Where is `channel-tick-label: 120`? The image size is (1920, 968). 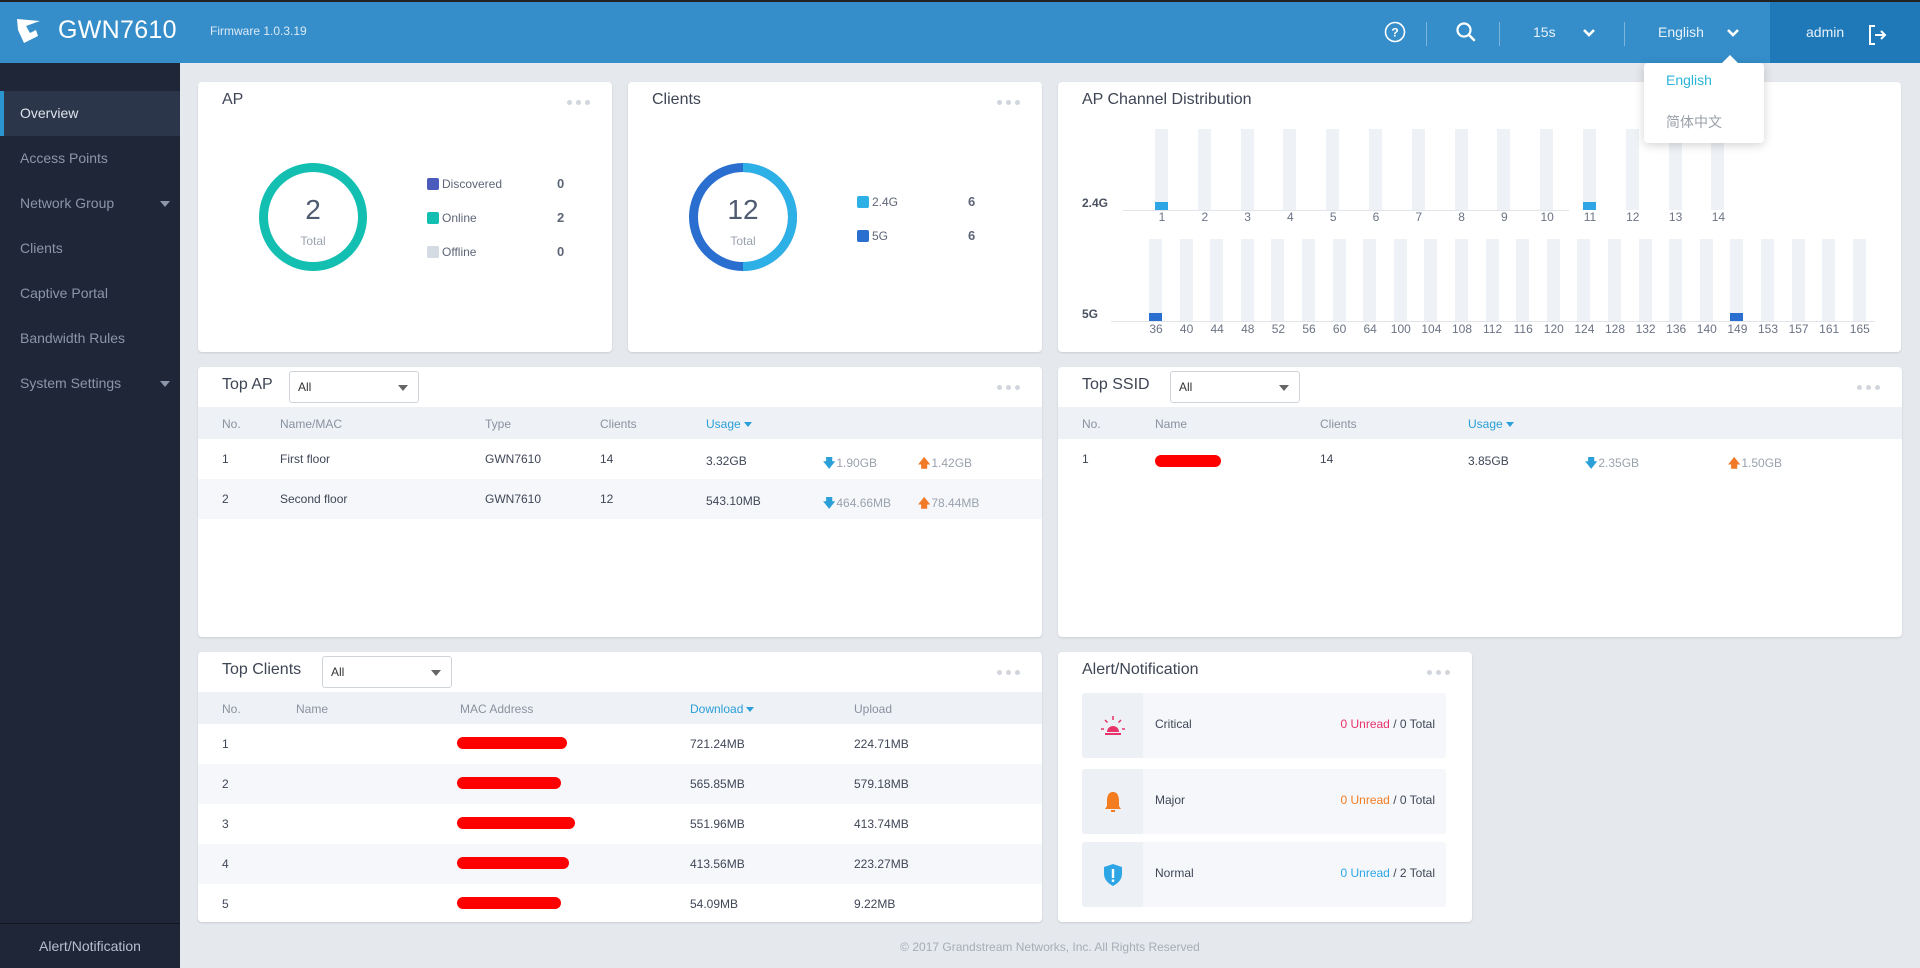 channel-tick-label: 120 is located at coordinates (1553, 329).